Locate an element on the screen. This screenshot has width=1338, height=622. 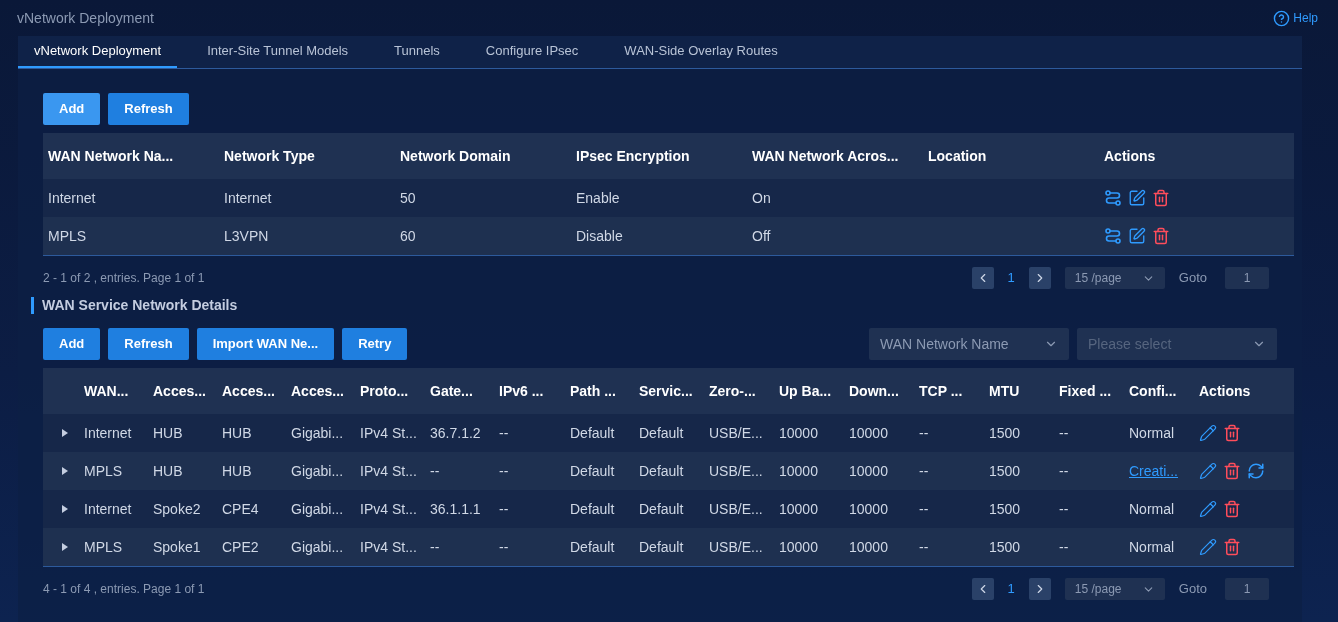
goto-label: Goto is located at coordinates (1192, 278).